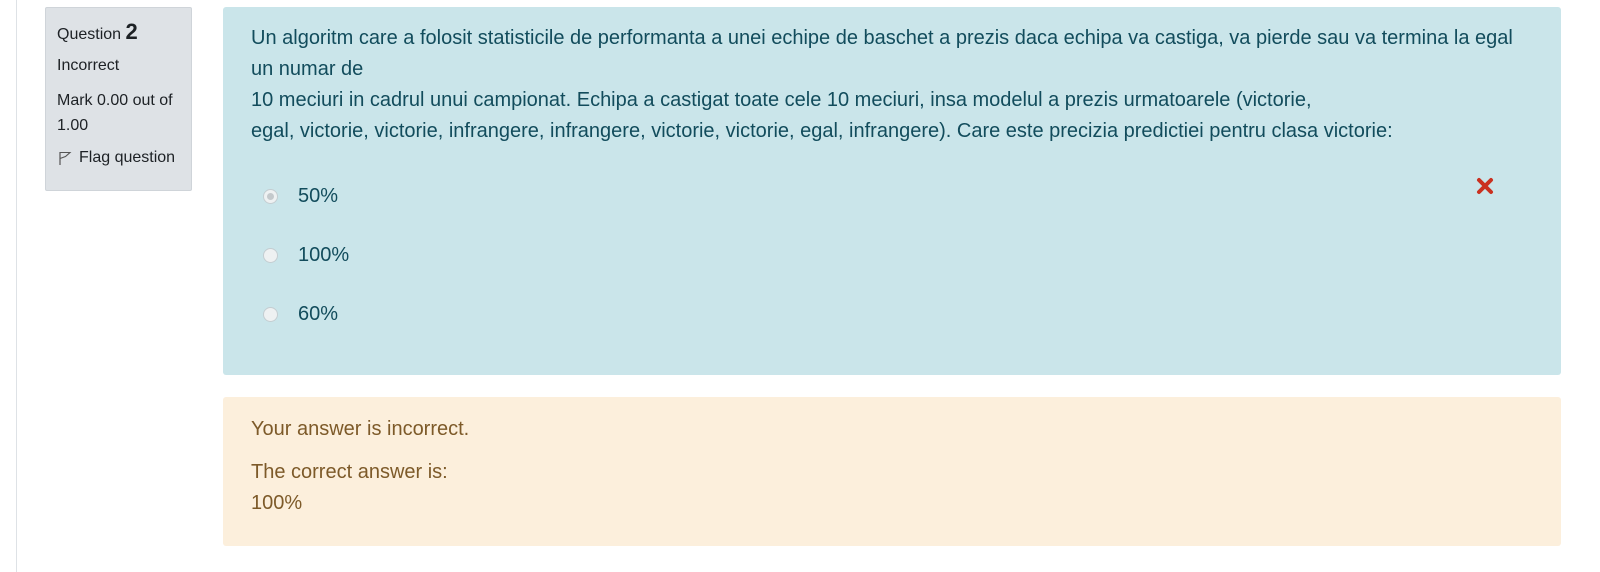 The height and width of the screenshot is (572, 1600). I want to click on answer-option-100: 100%, so click(892, 255).